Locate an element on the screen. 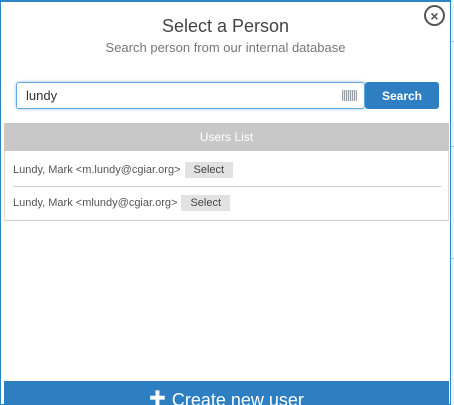 This screenshot has width=454, height=405. plus-icon: ✚ is located at coordinates (157, 396).